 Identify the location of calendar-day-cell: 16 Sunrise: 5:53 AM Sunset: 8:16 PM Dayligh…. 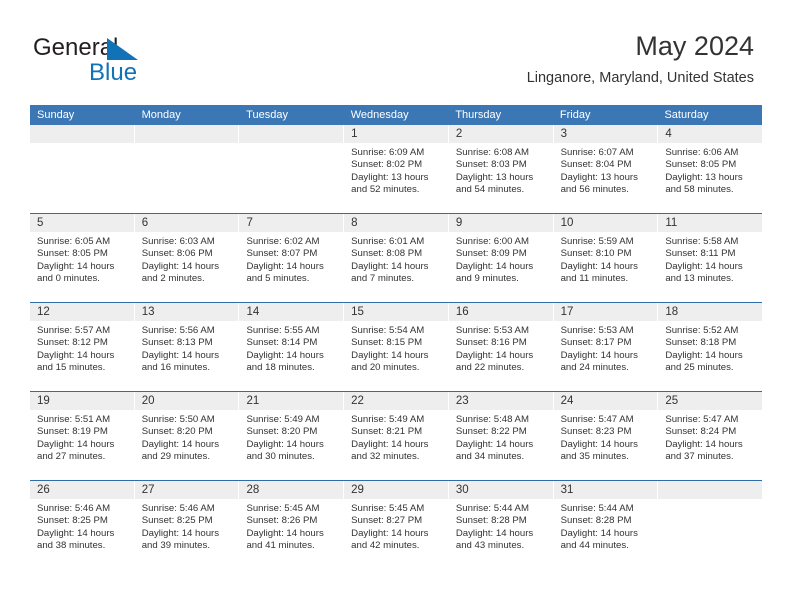
(501, 347).